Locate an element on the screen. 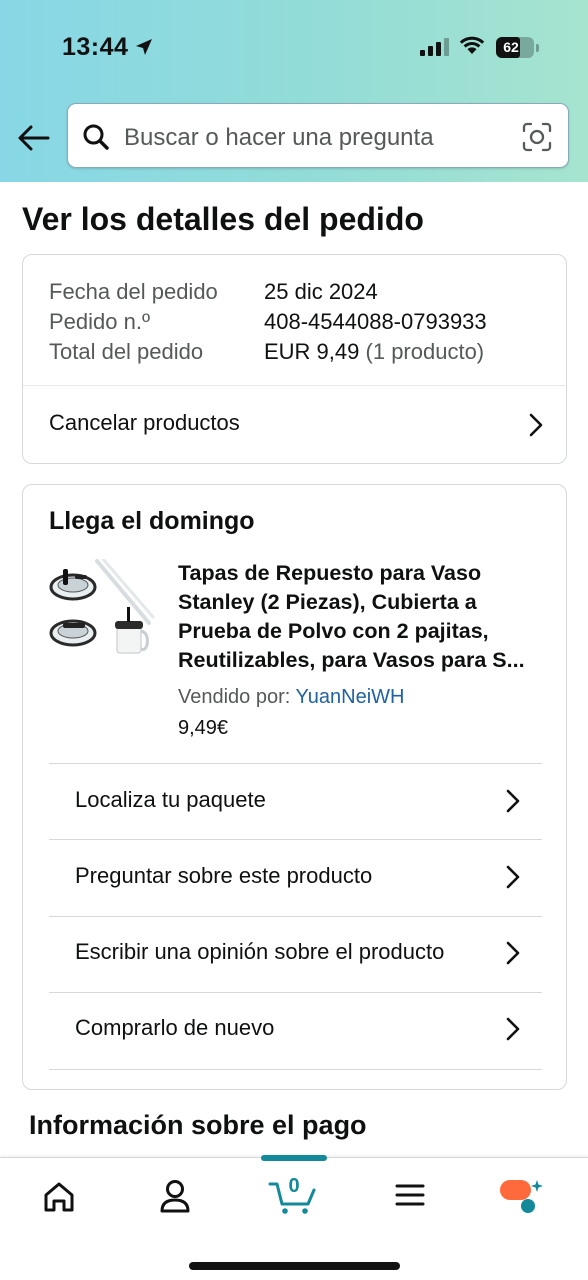  back-arrow-icon is located at coordinates (34, 138).